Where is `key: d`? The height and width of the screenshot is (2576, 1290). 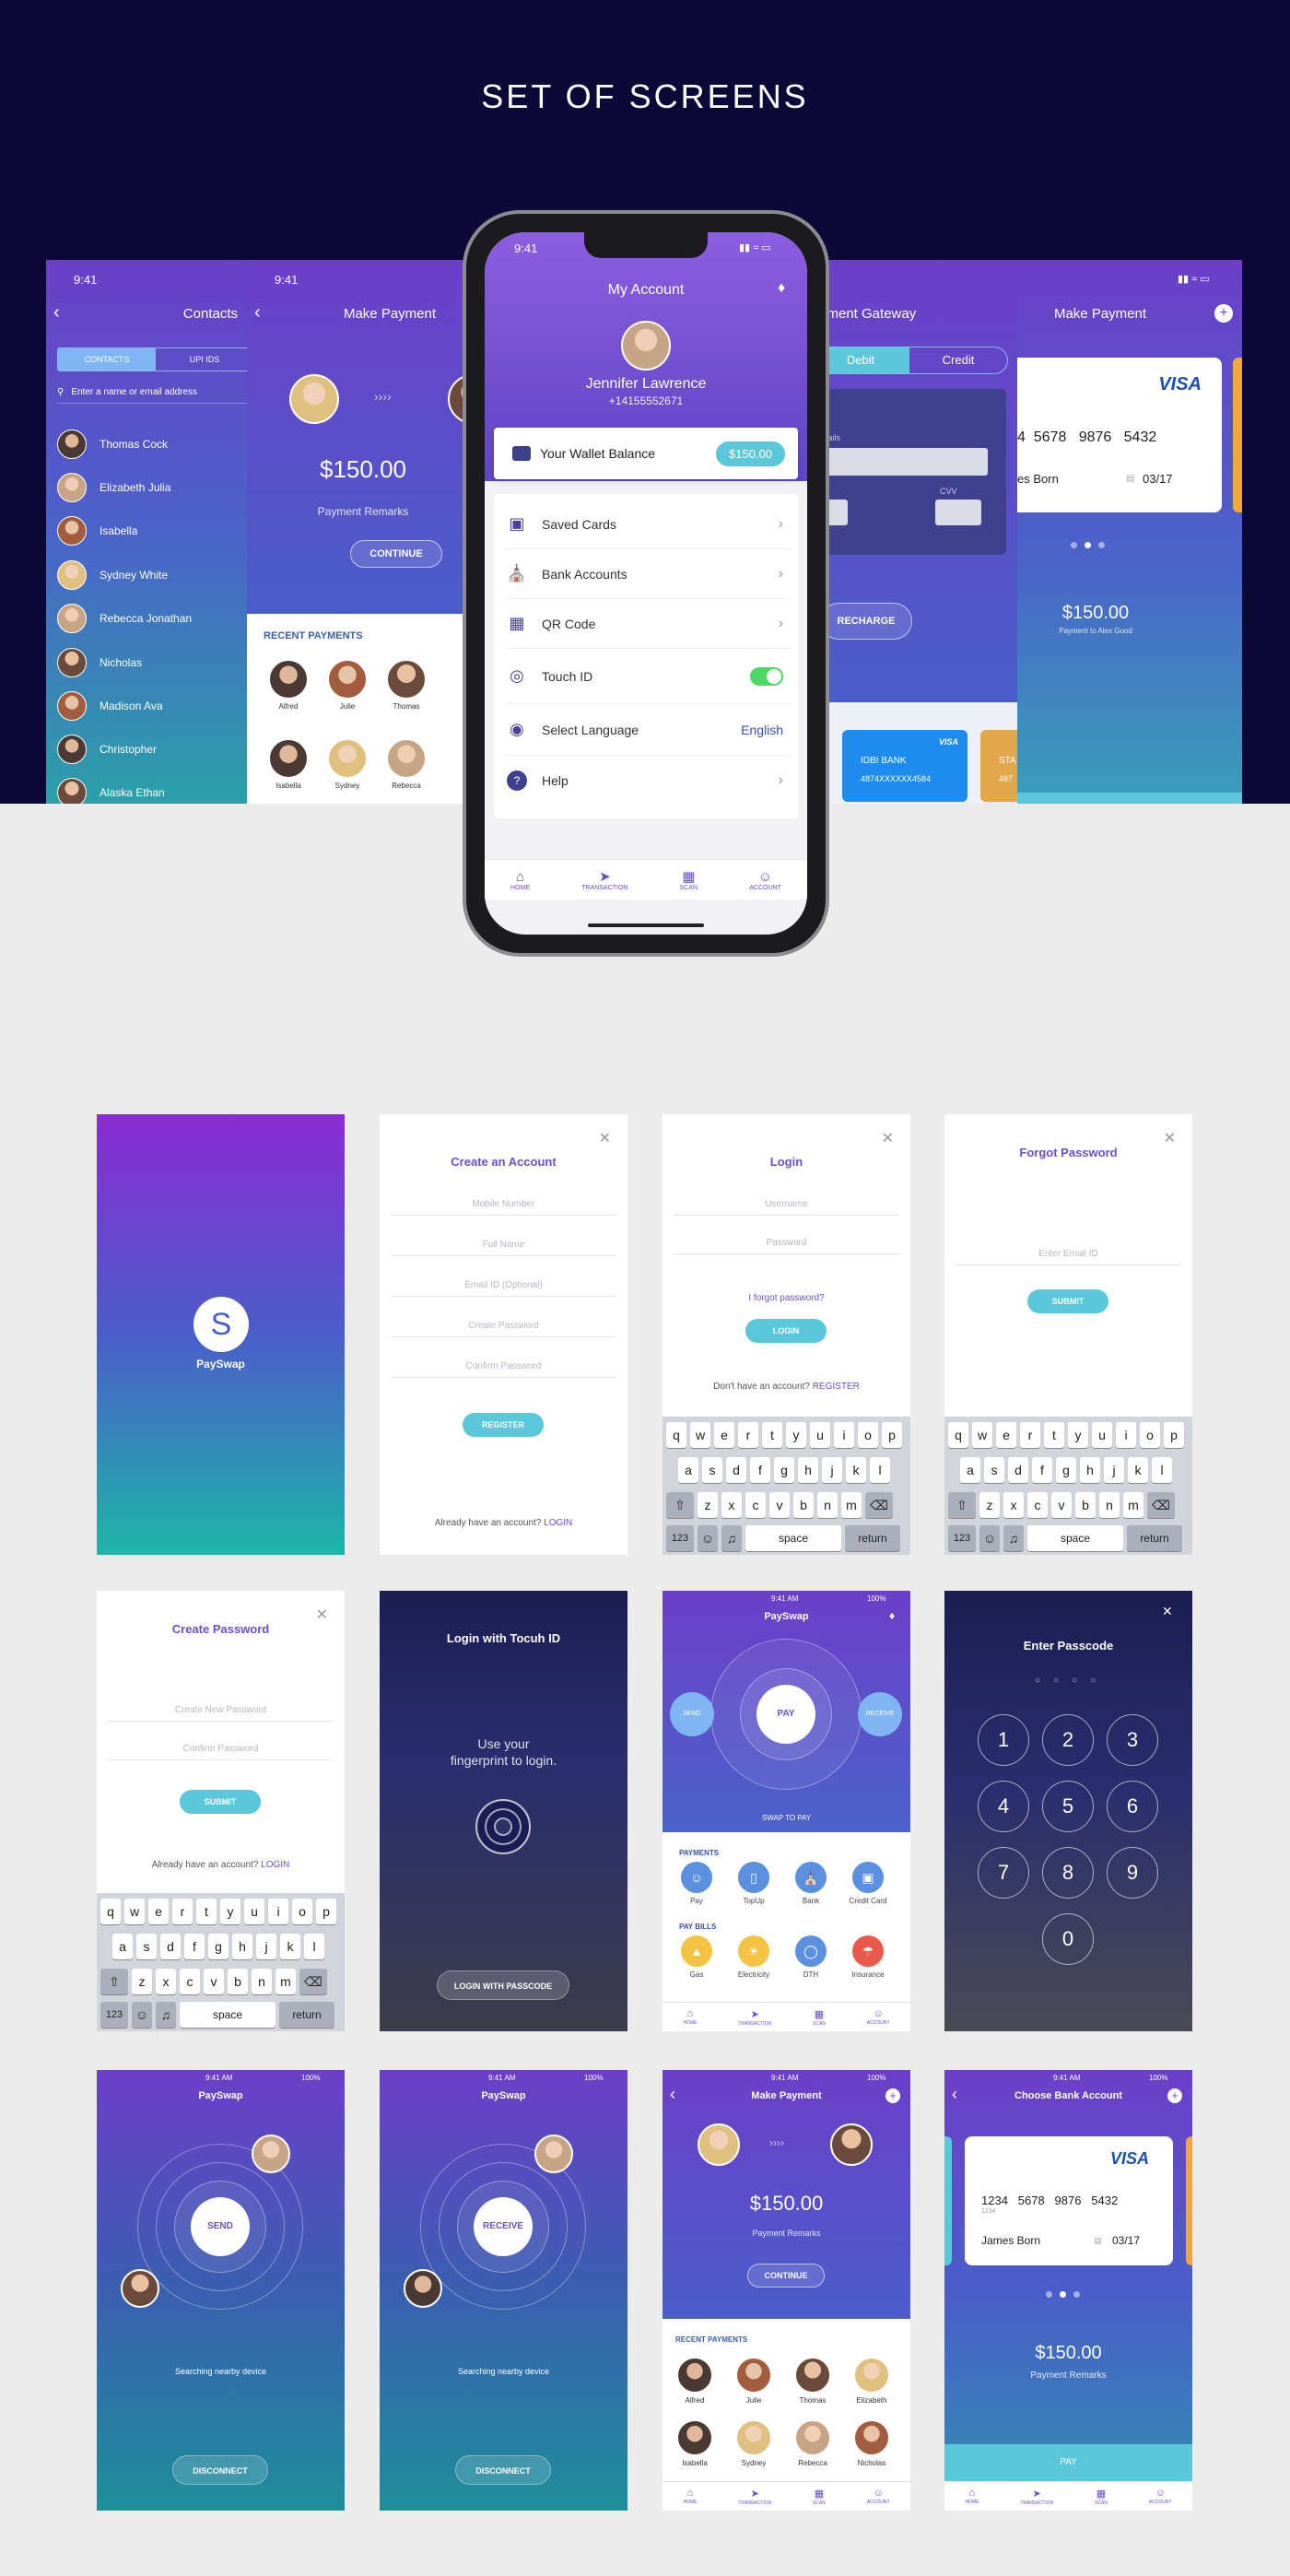 key: d is located at coordinates (1018, 1470).